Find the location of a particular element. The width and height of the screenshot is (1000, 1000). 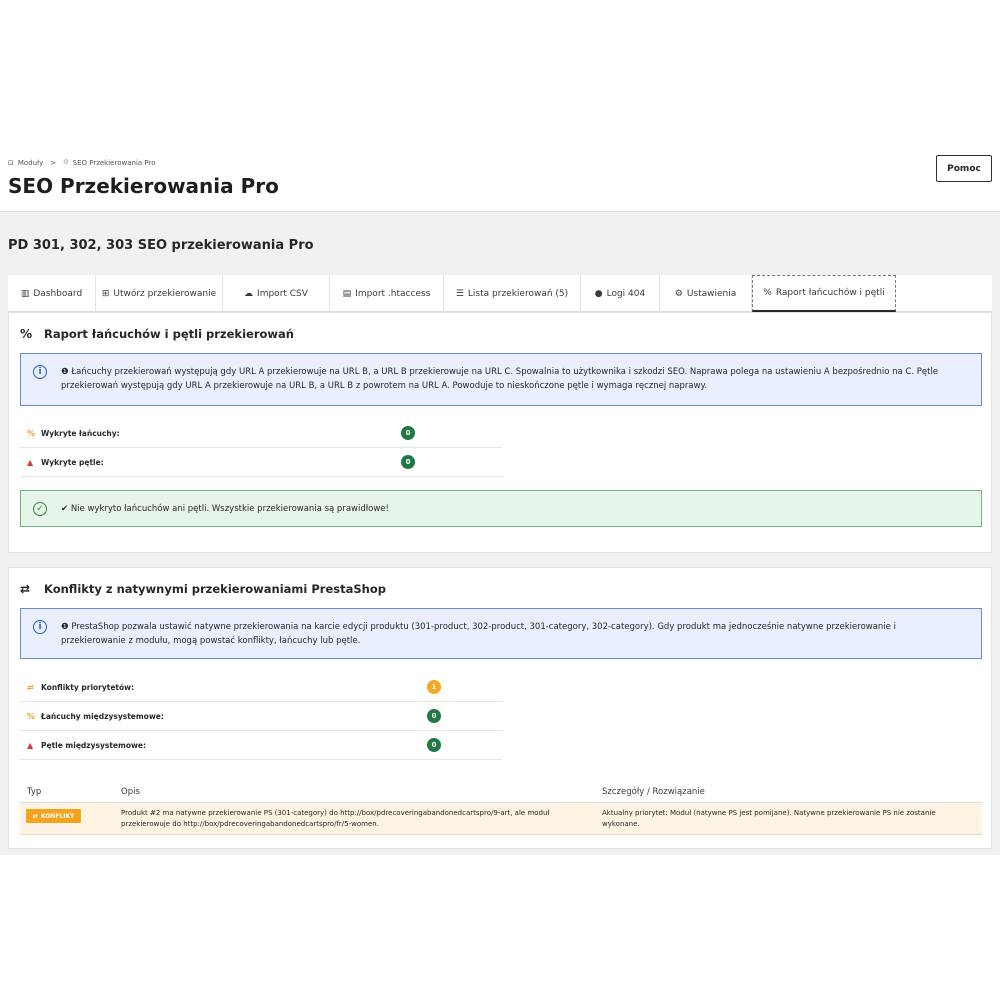

panel-header: % Raport łańcuchów i pętli przekierowań is located at coordinates (157, 334).